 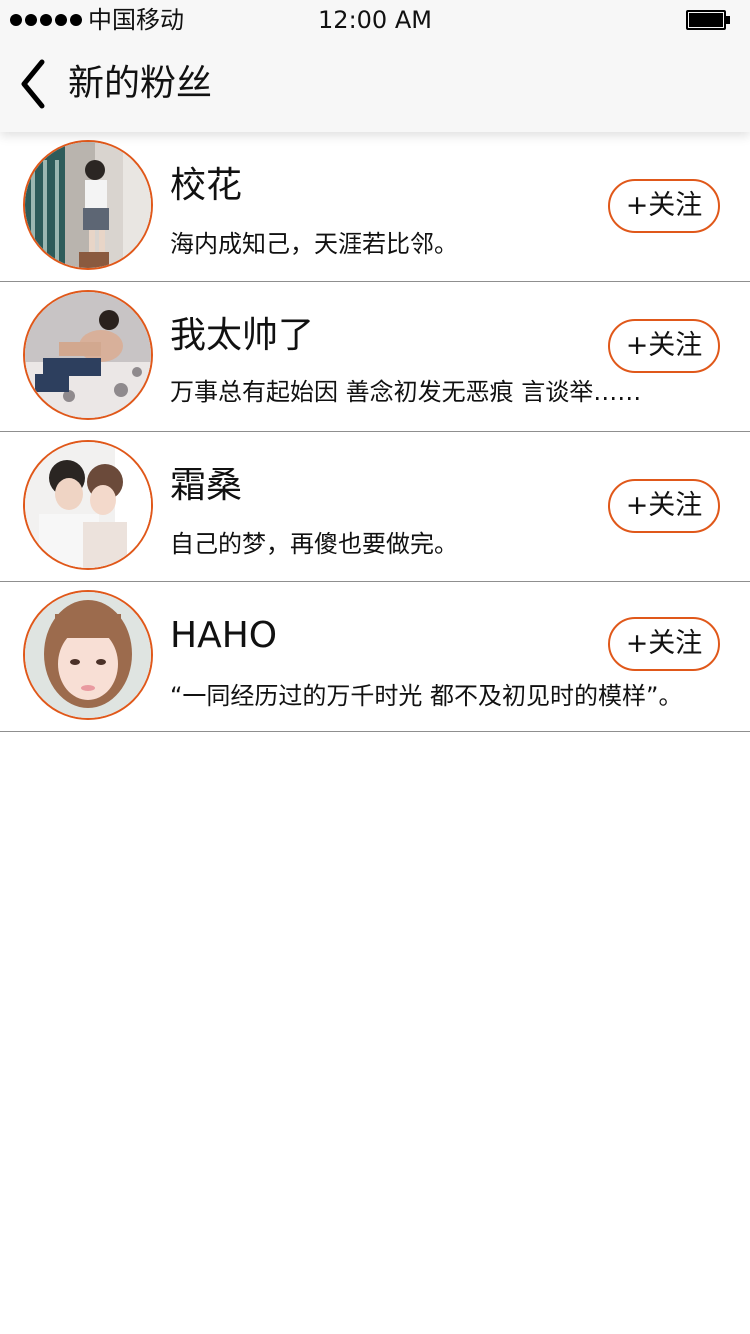 I want to click on follower-row: 霜桑 +关注 自己的梦，再傻也要做完。, so click(x=375, y=507).